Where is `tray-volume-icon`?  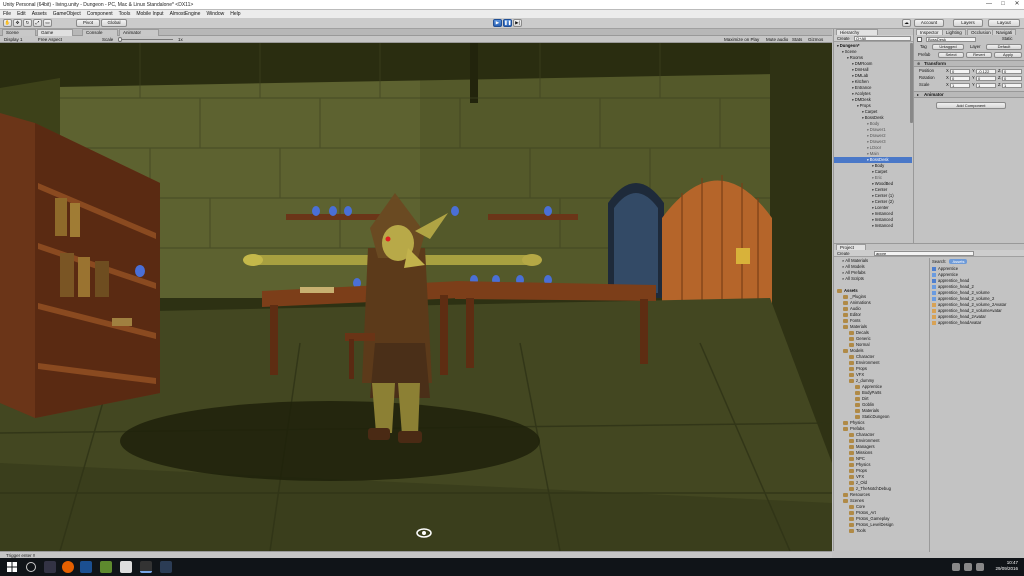 tray-volume-icon is located at coordinates (968, 567).